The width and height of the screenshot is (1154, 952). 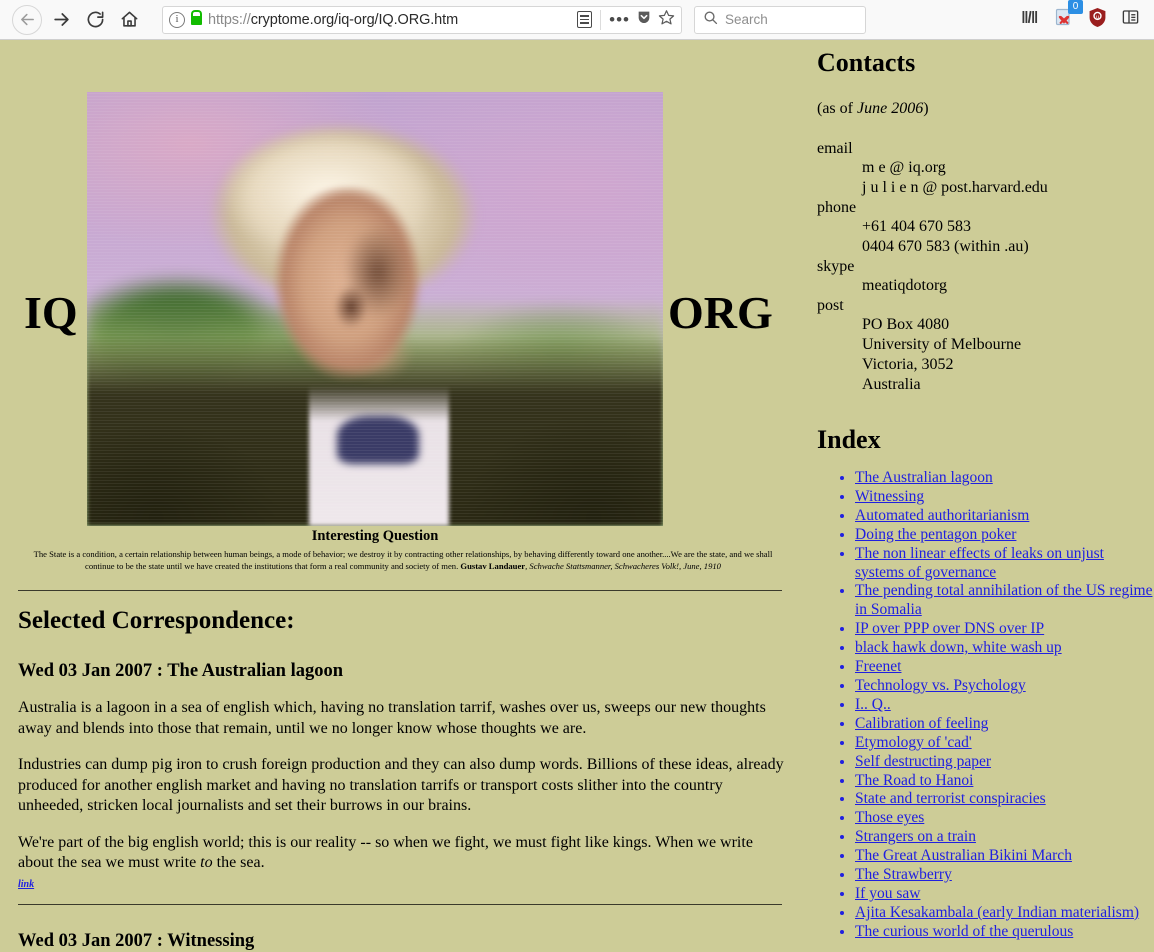 What do you see at coordinates (935, 534) in the screenshot?
I see `index-link: Doing the pentagon poker` at bounding box center [935, 534].